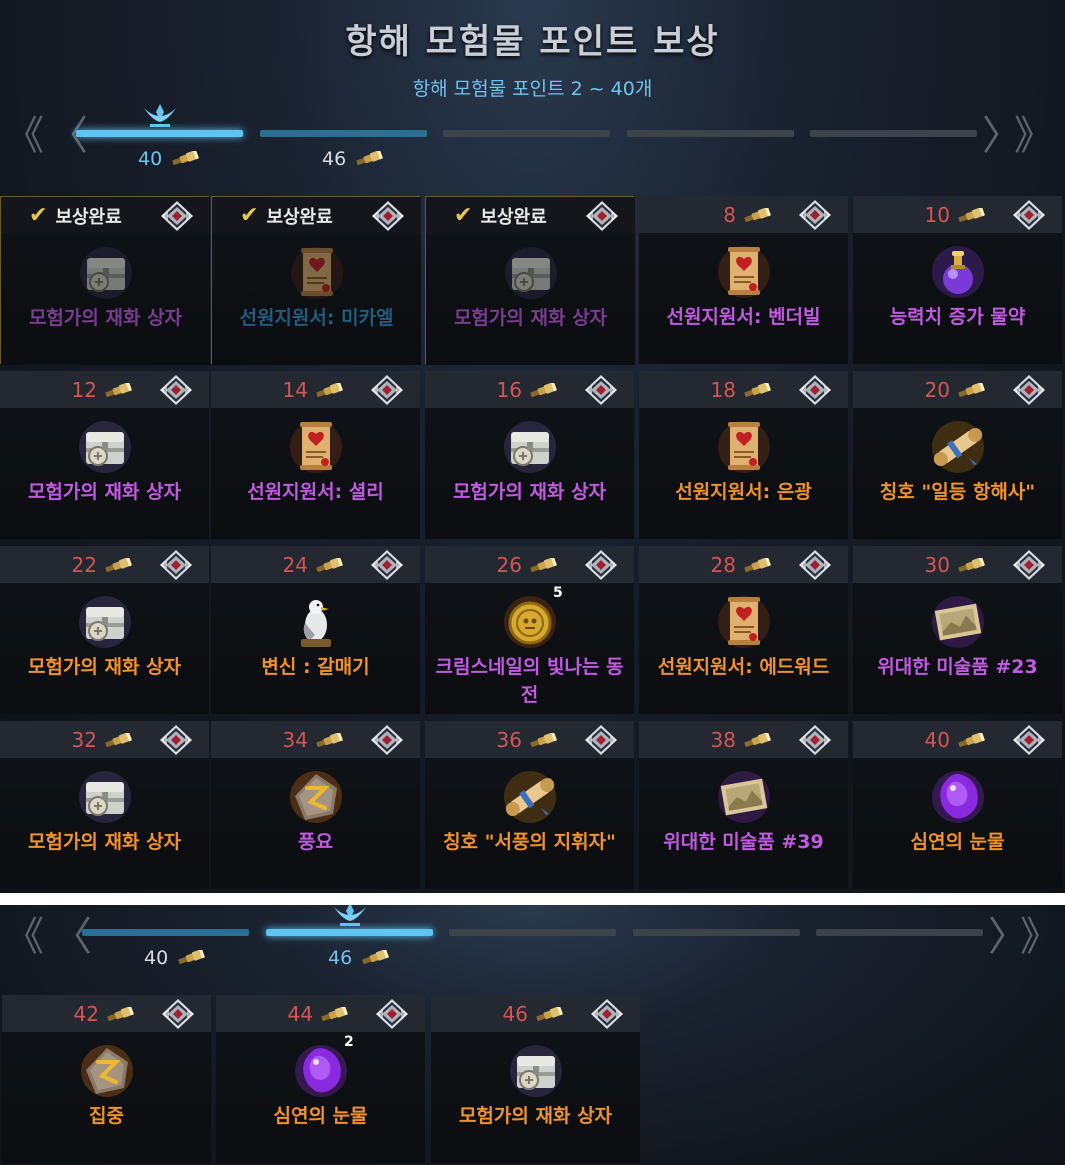 This screenshot has height=1165, width=1065. What do you see at coordinates (529, 823) in the screenshot?
I see `reward-slot-body: 칭호 "서풍의 지휘자"` at bounding box center [529, 823].